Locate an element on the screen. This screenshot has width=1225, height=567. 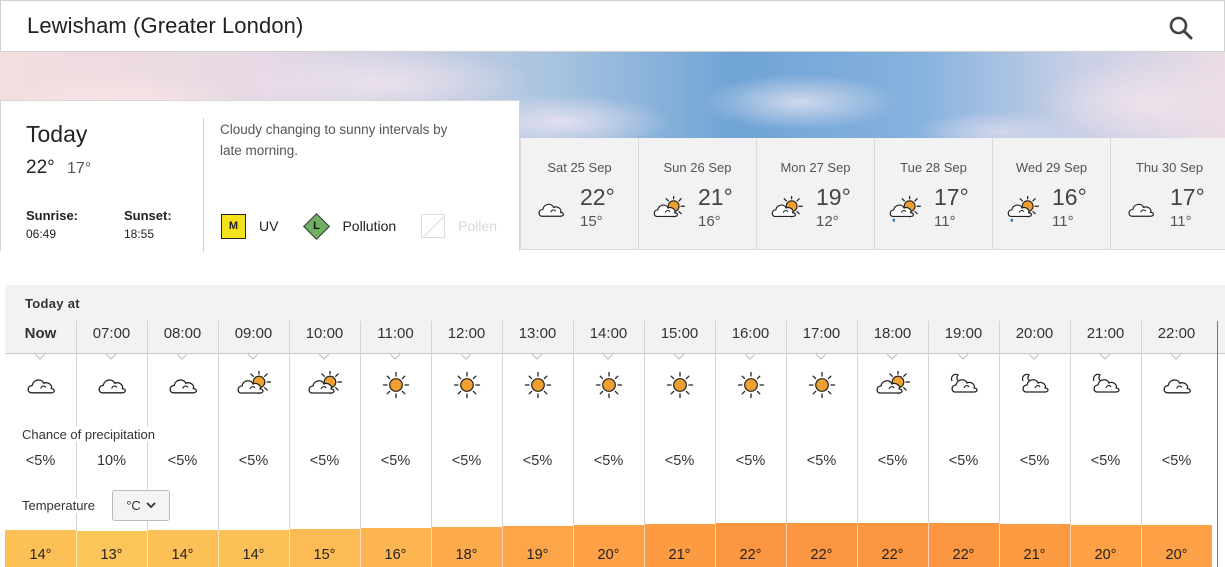
hour-time: 11:00 is located at coordinates (395, 333).